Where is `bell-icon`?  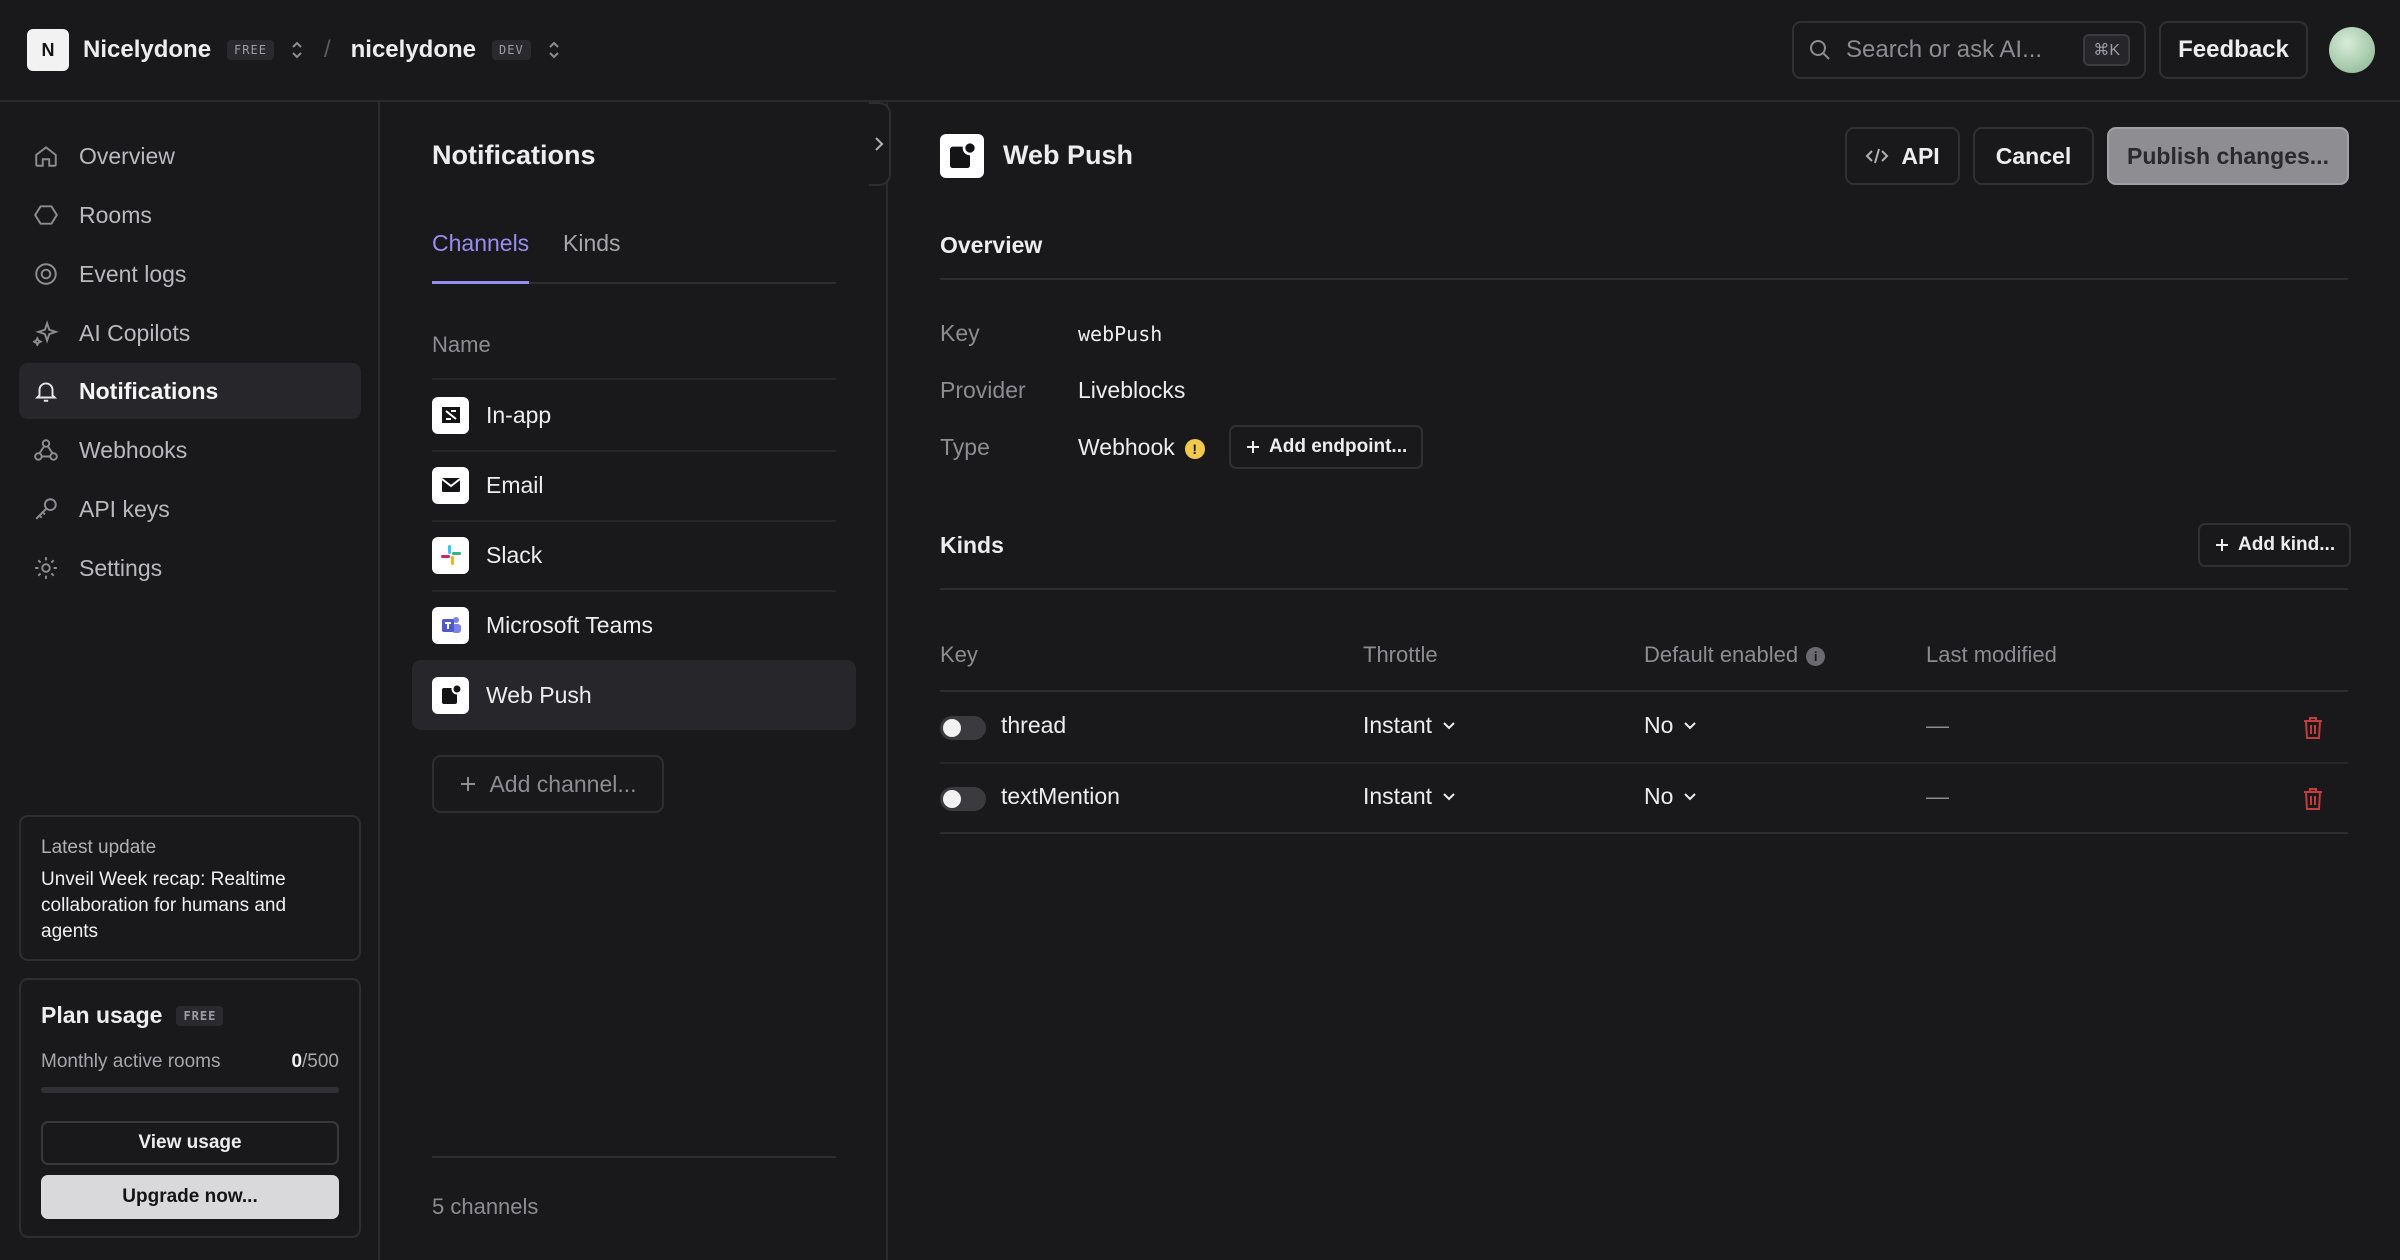
bell-icon is located at coordinates (46, 391).